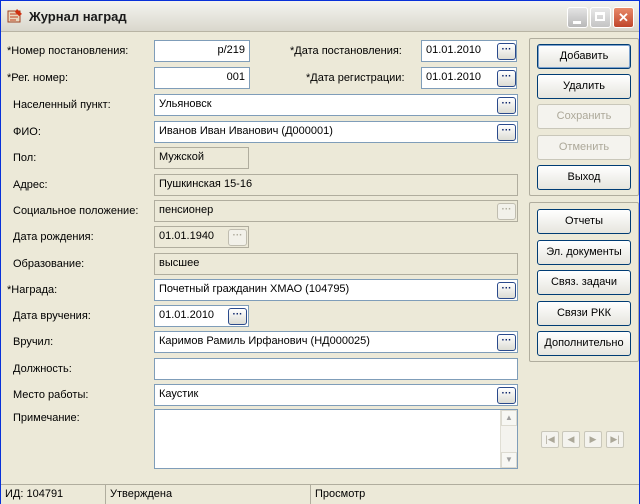 The image size is (640, 504). I want to click on presented-by-field: Каримов Рамиль Ирфанович (НД000025), so click(336, 342).